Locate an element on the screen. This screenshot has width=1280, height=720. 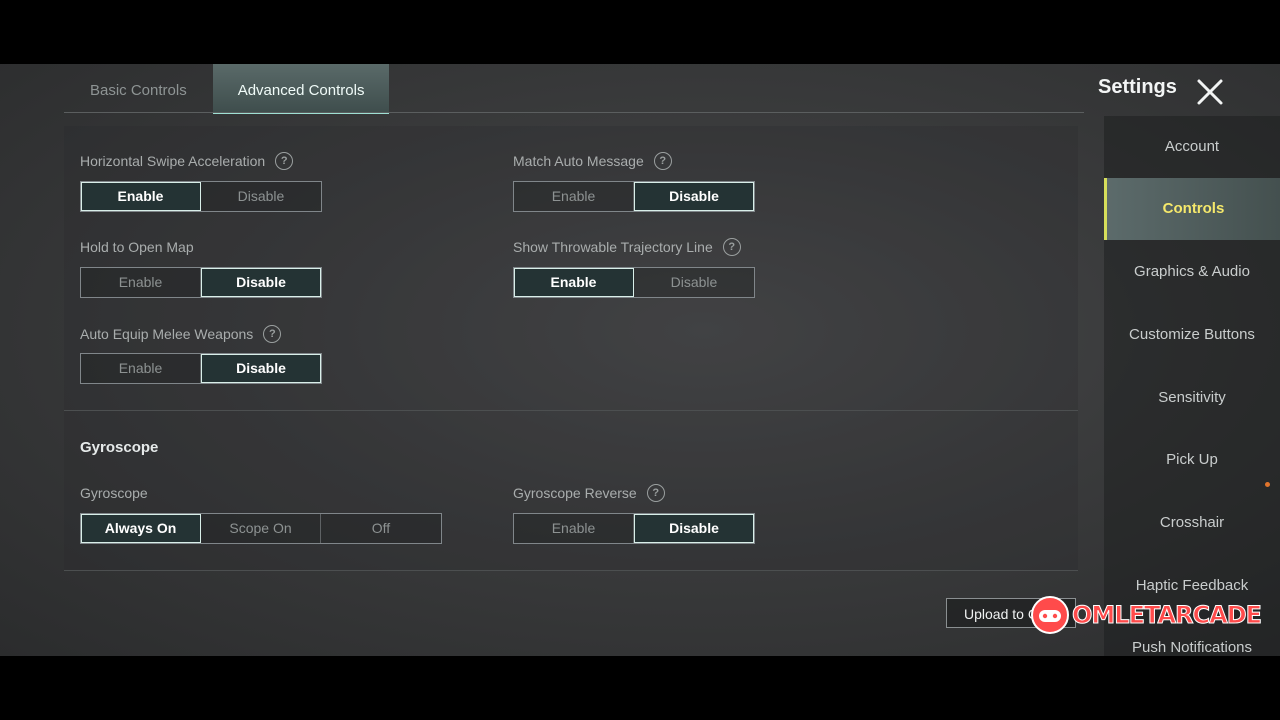
gyroscope-reverse-toggle: Enable Disable is located at coordinates (634, 528).